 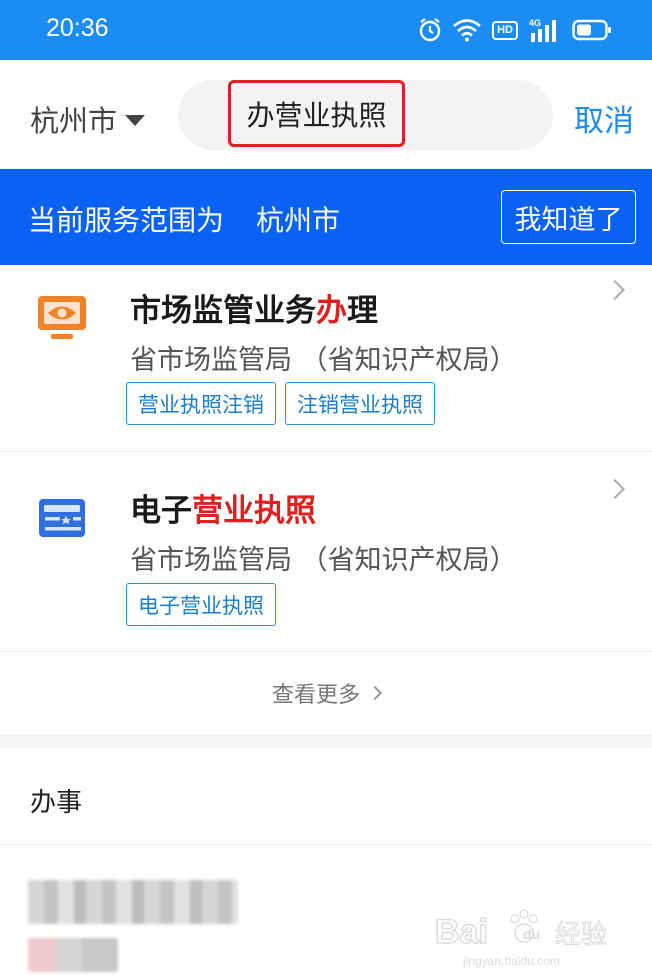 I want to click on result-tags: 营业执照注销 注销营业执照, so click(x=280, y=403).